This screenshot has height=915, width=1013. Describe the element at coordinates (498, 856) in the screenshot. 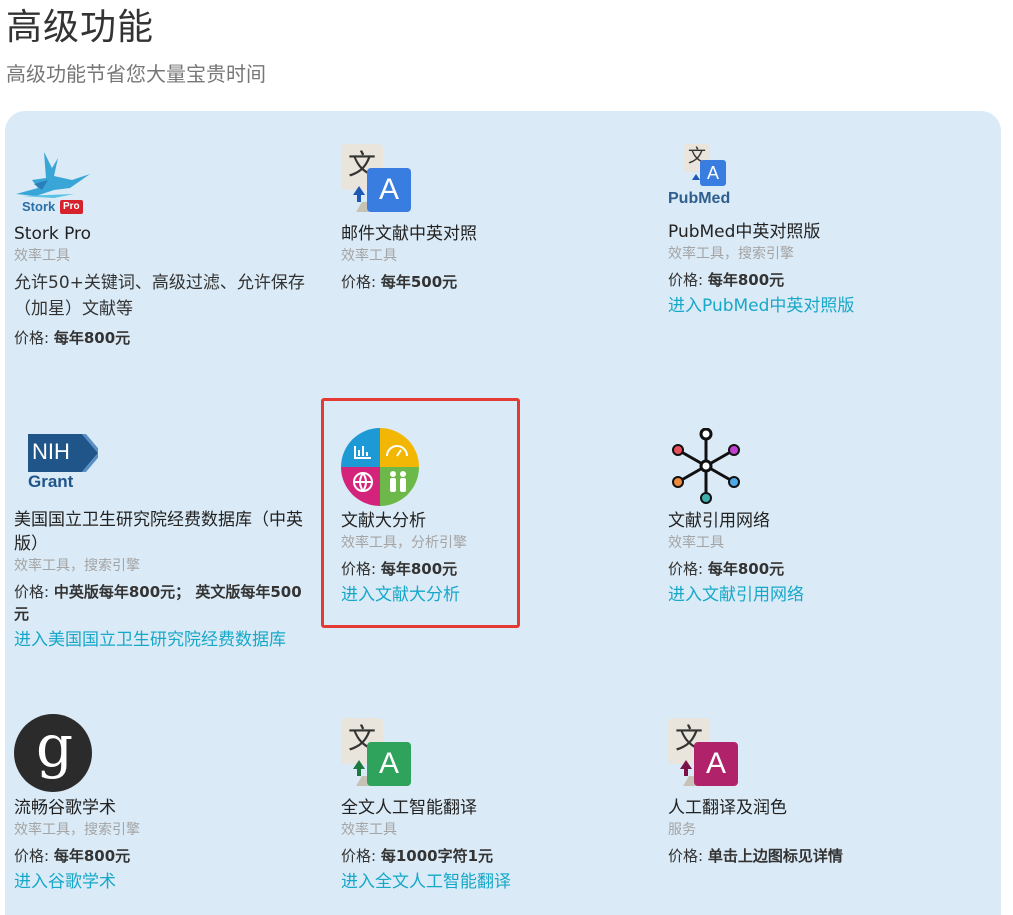

I see `card-price: 价格: 每1000字符1元` at that location.